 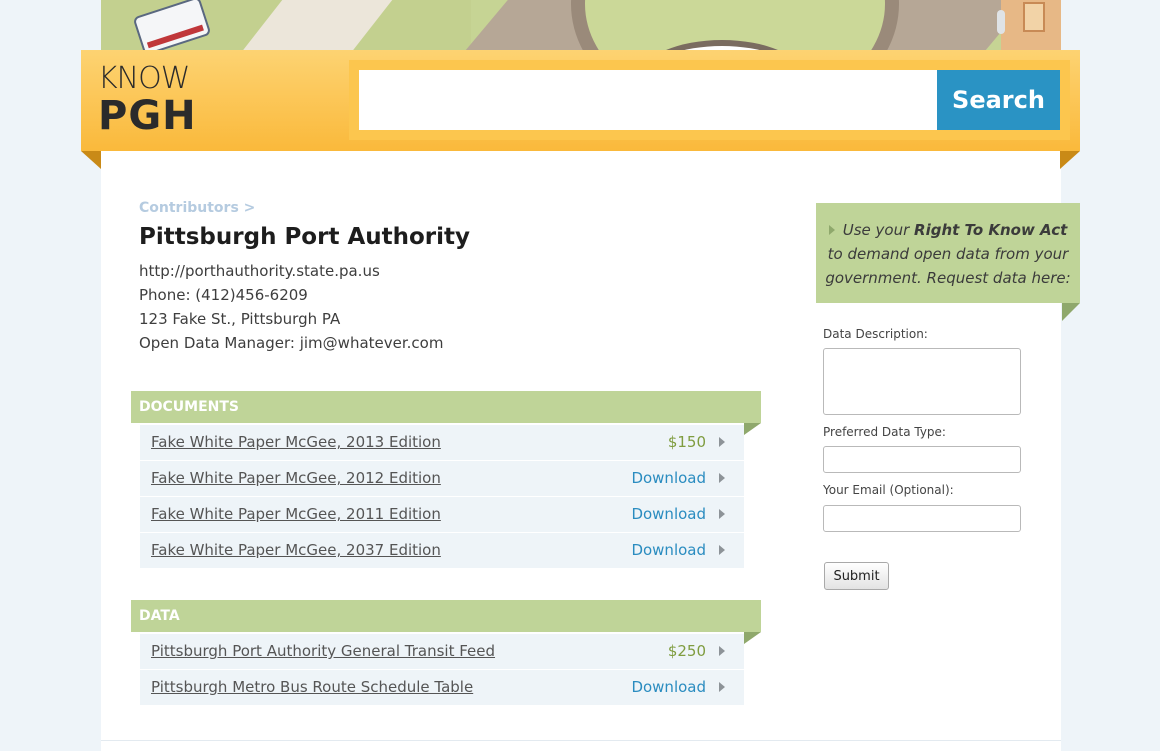 I want to click on email-label: Your Email (Optional):, so click(x=888, y=490).